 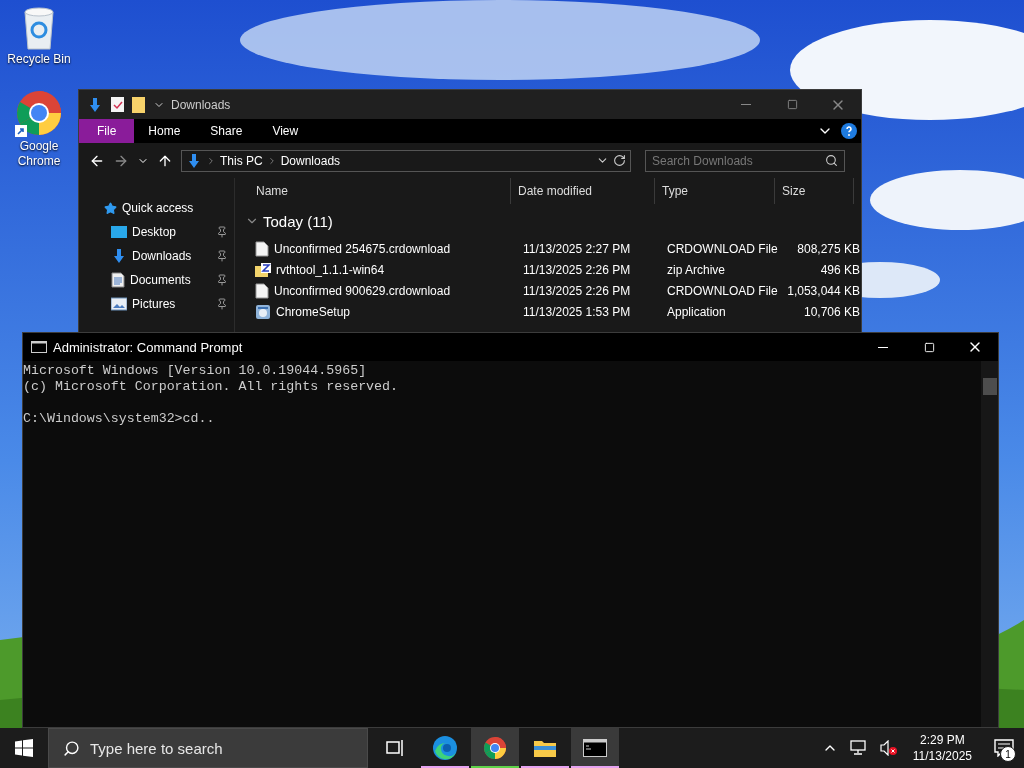 I want to click on file-menu-tab: File, so click(x=107, y=131).